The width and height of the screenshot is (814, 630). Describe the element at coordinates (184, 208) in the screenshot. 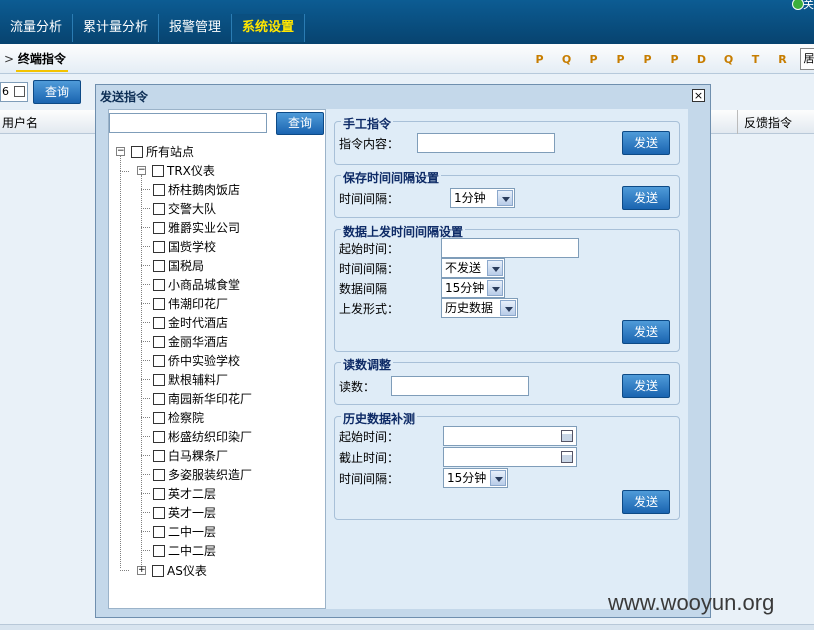

I see `tree-item: 交警大队` at that location.